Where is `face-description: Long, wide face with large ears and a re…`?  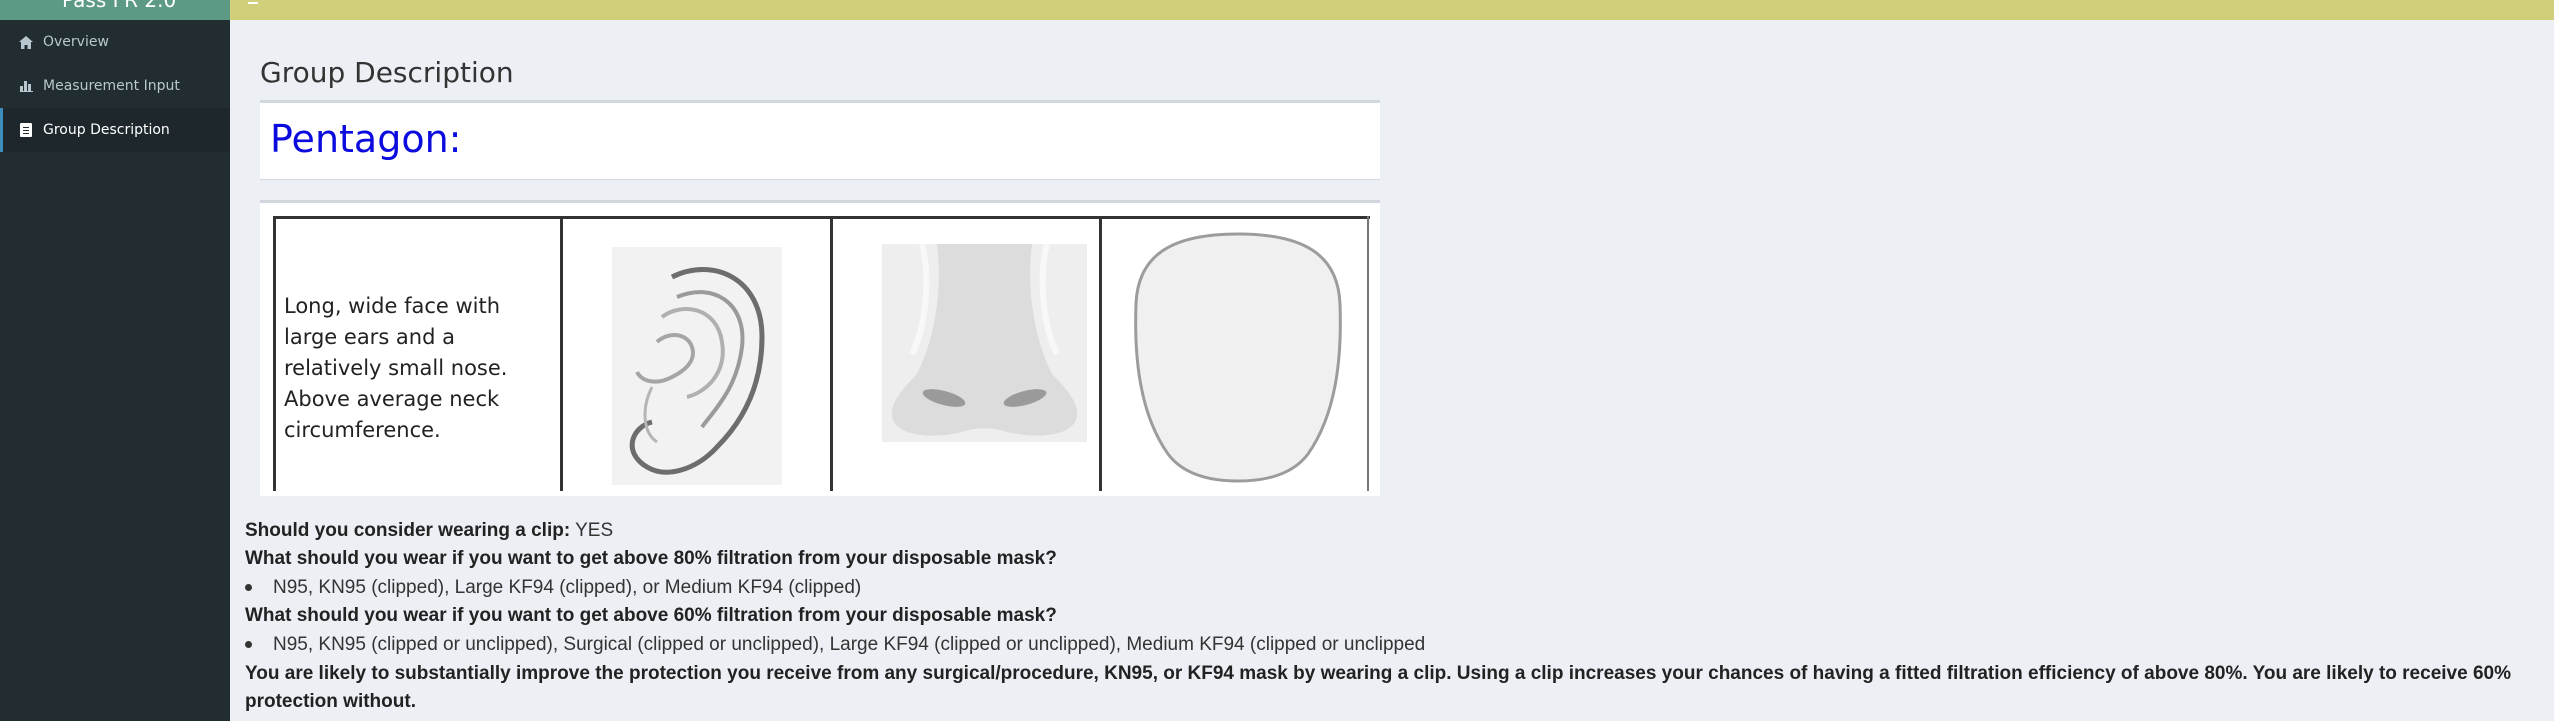 face-description: Long, wide face with large ears and a re… is located at coordinates (396, 368).